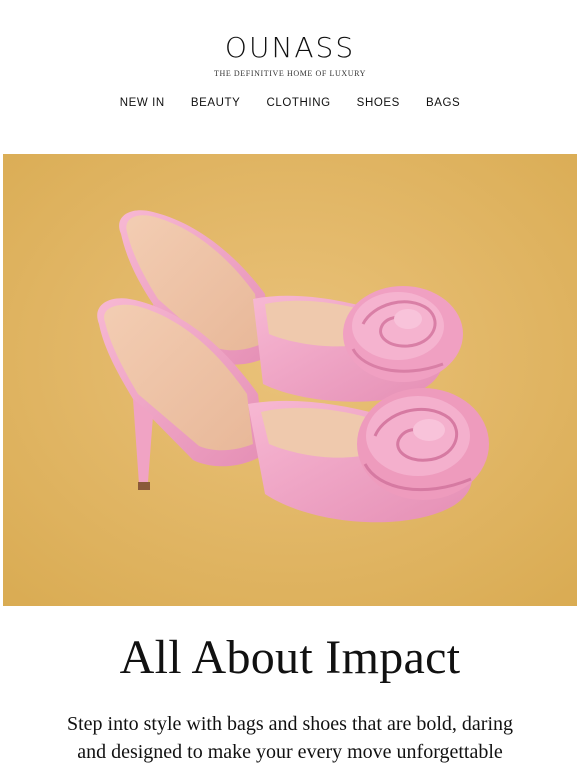  What do you see at coordinates (290, 657) in the screenshot?
I see `headline: All About Impact` at bounding box center [290, 657].